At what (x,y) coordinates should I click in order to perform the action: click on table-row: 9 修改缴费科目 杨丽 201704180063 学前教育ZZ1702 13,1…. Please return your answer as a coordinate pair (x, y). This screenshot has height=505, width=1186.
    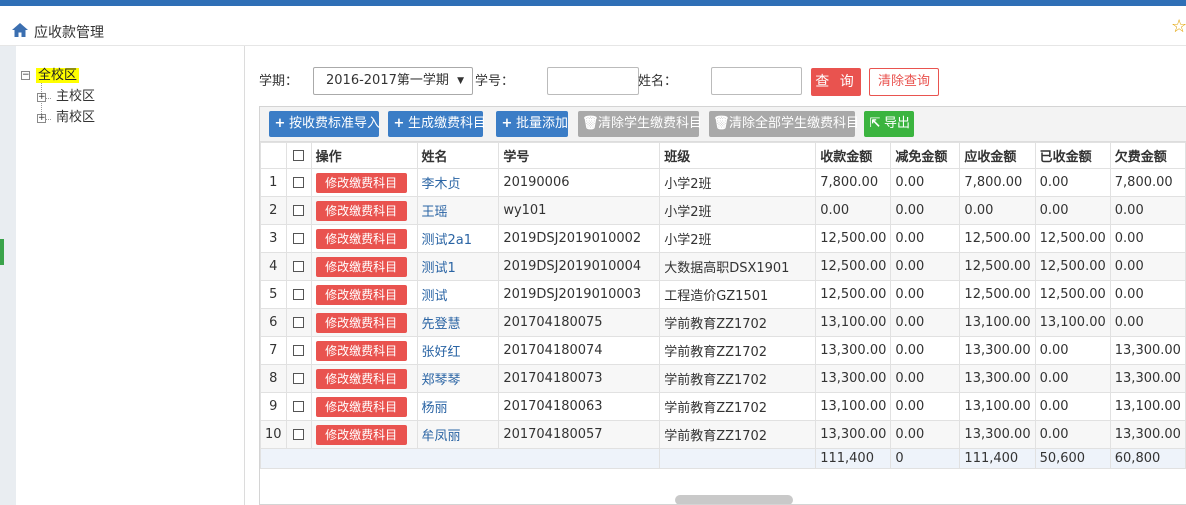
    Looking at the image, I should click on (723, 406).